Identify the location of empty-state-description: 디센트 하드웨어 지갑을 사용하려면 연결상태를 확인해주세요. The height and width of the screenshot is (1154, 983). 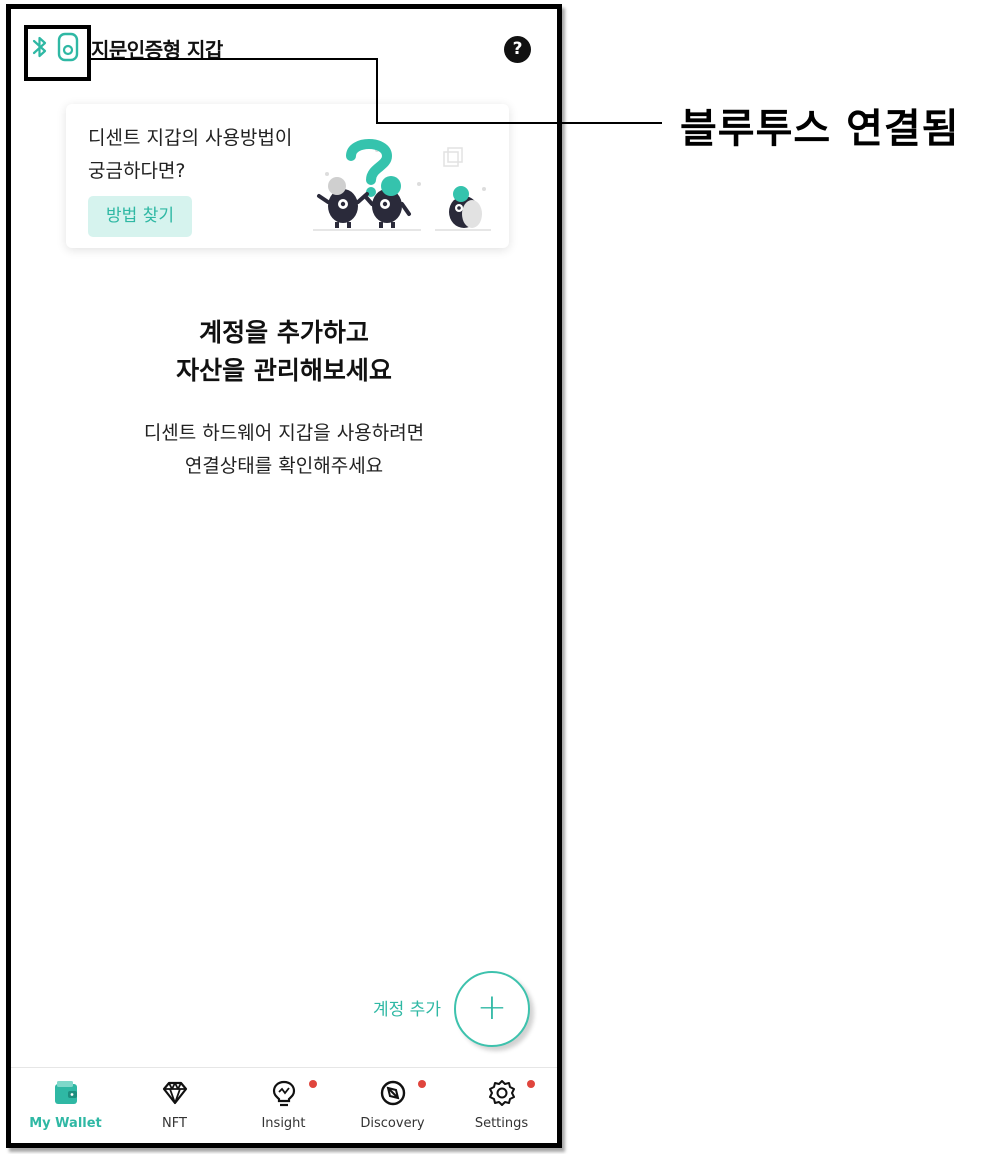
(284, 450).